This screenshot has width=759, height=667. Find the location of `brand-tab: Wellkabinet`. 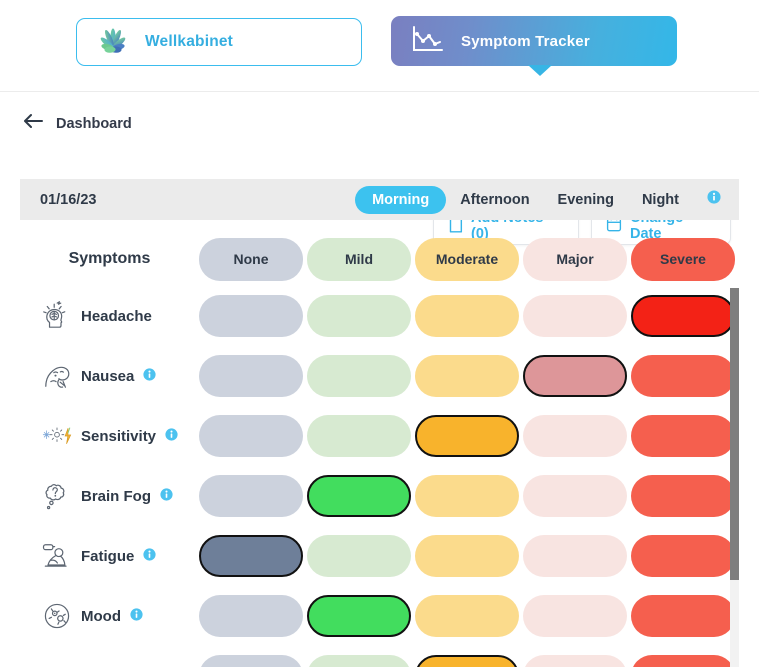

brand-tab: Wellkabinet is located at coordinates (219, 42).